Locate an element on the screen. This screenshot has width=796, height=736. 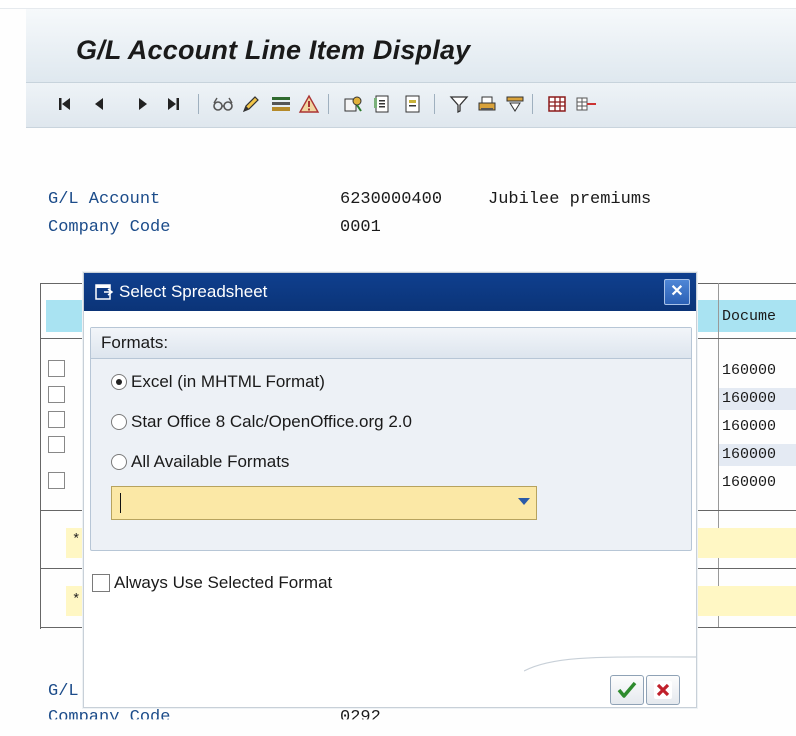
top-edge is located at coordinates (398, 4).